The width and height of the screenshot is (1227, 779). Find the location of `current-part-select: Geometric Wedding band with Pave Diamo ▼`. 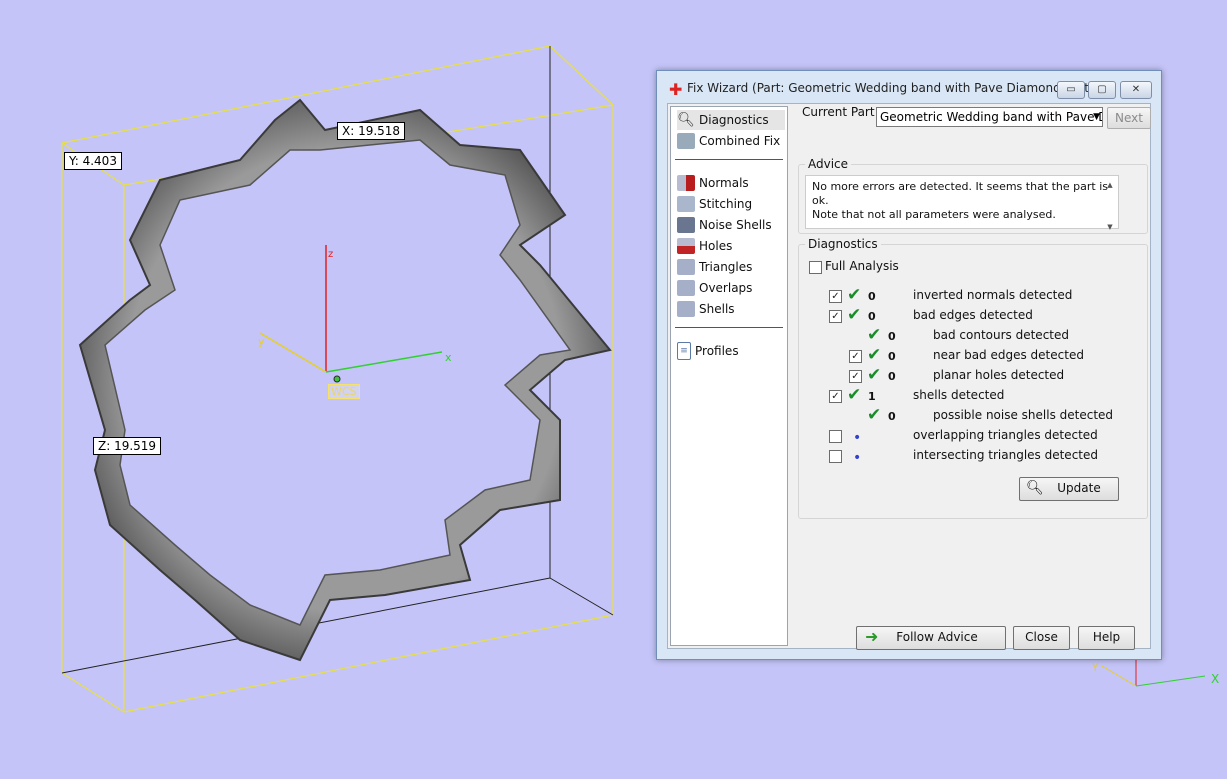

current-part-select: Geometric Wedding band with Pave Diamo ▼ is located at coordinates (989, 117).